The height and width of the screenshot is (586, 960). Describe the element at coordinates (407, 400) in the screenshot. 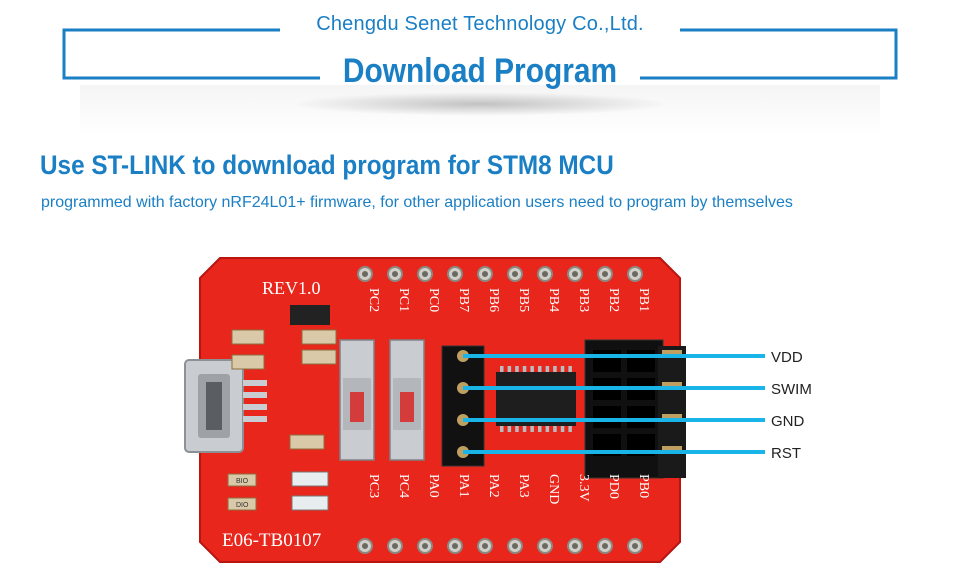

I see `reset-button-right` at that location.